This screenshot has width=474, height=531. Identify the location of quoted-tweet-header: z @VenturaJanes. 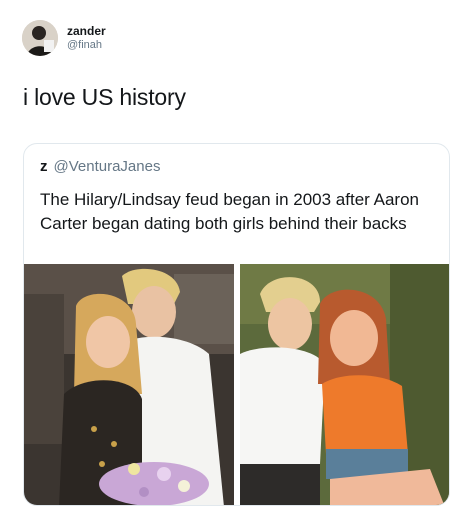
(100, 166).